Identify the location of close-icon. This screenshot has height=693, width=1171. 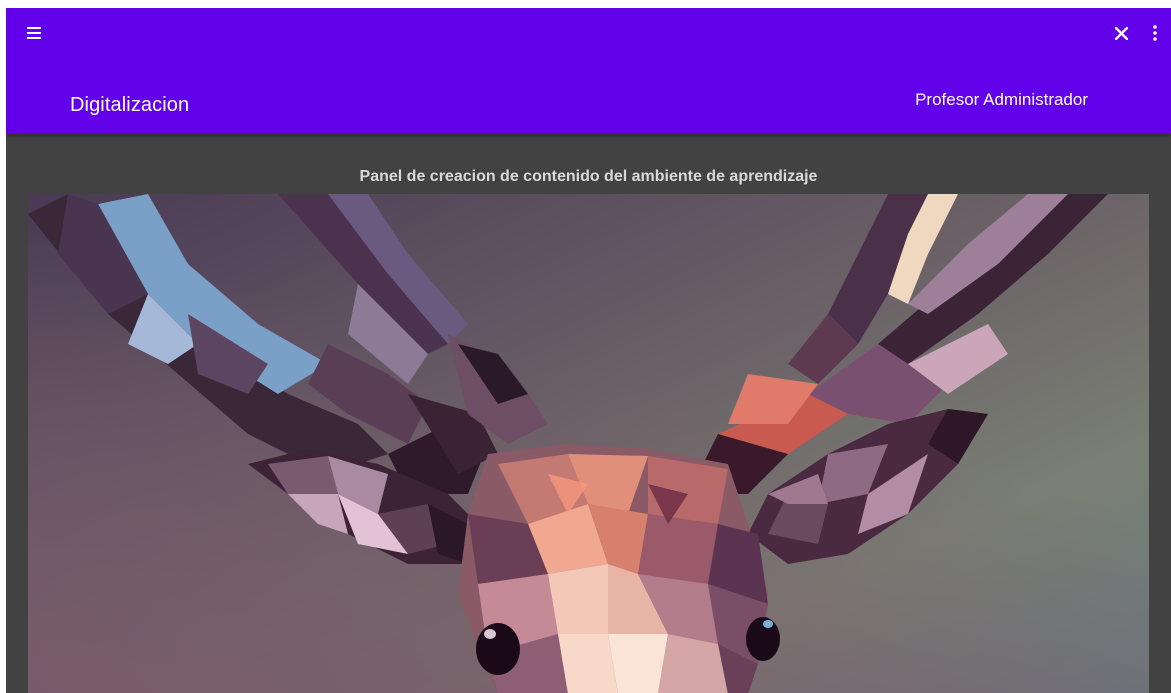
(1121, 33).